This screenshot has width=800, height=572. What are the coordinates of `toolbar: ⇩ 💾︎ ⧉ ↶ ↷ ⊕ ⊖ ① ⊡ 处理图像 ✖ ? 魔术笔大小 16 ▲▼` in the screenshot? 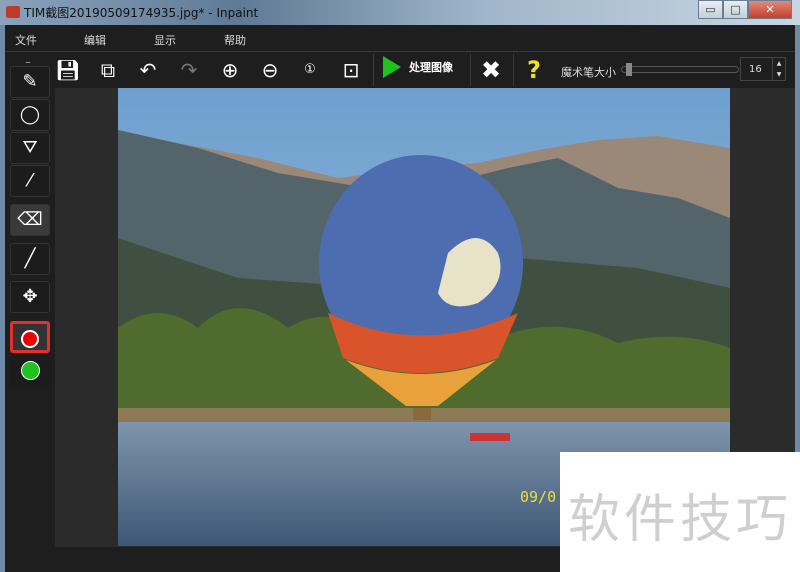 It's located at (400, 70).